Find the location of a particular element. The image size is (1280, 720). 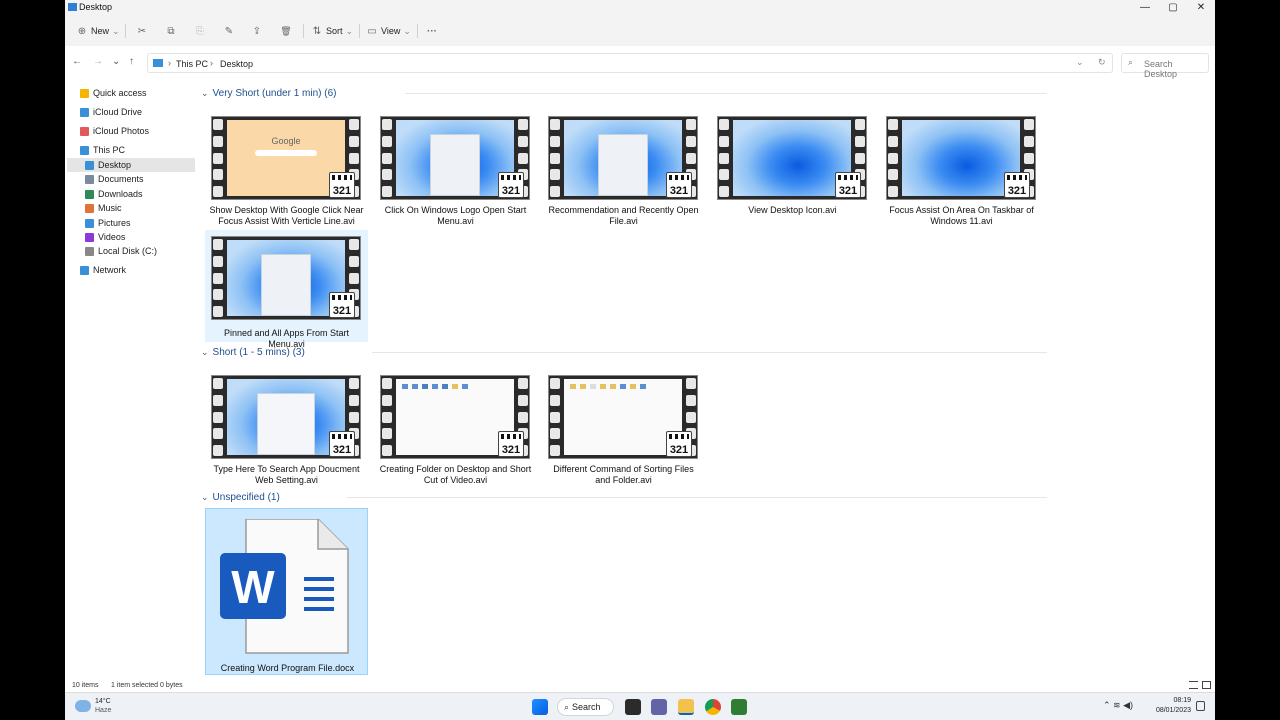

sidebar-item-icloud-drive: iCloud Drive is located at coordinates (111, 112).